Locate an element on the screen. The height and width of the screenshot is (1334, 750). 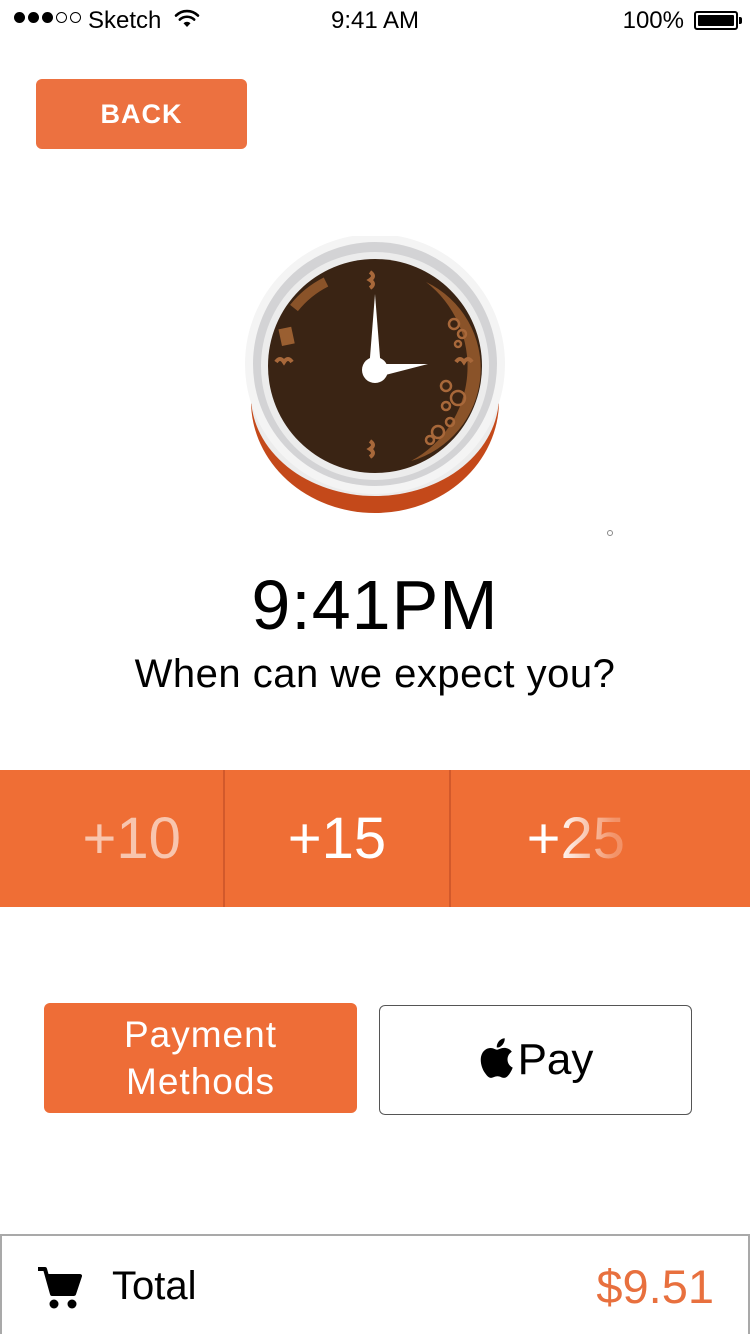
increment-option: +10 is located at coordinates (111, 838).